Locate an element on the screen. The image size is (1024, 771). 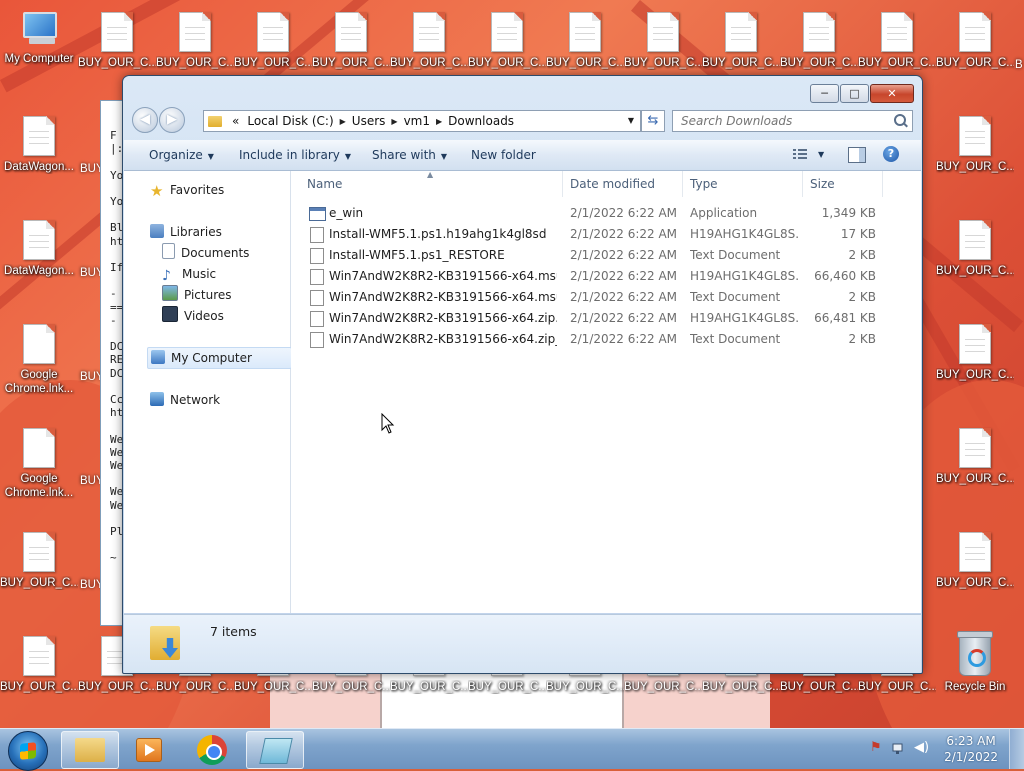
file-size: 2 KB is located at coordinates (862, 339).